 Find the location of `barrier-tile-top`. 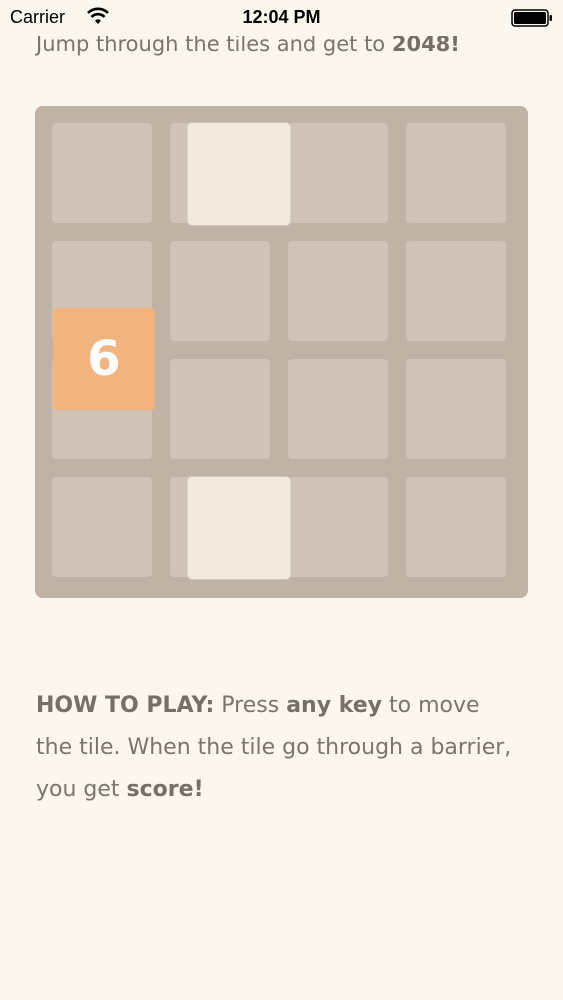

barrier-tile-top is located at coordinates (239, 174).